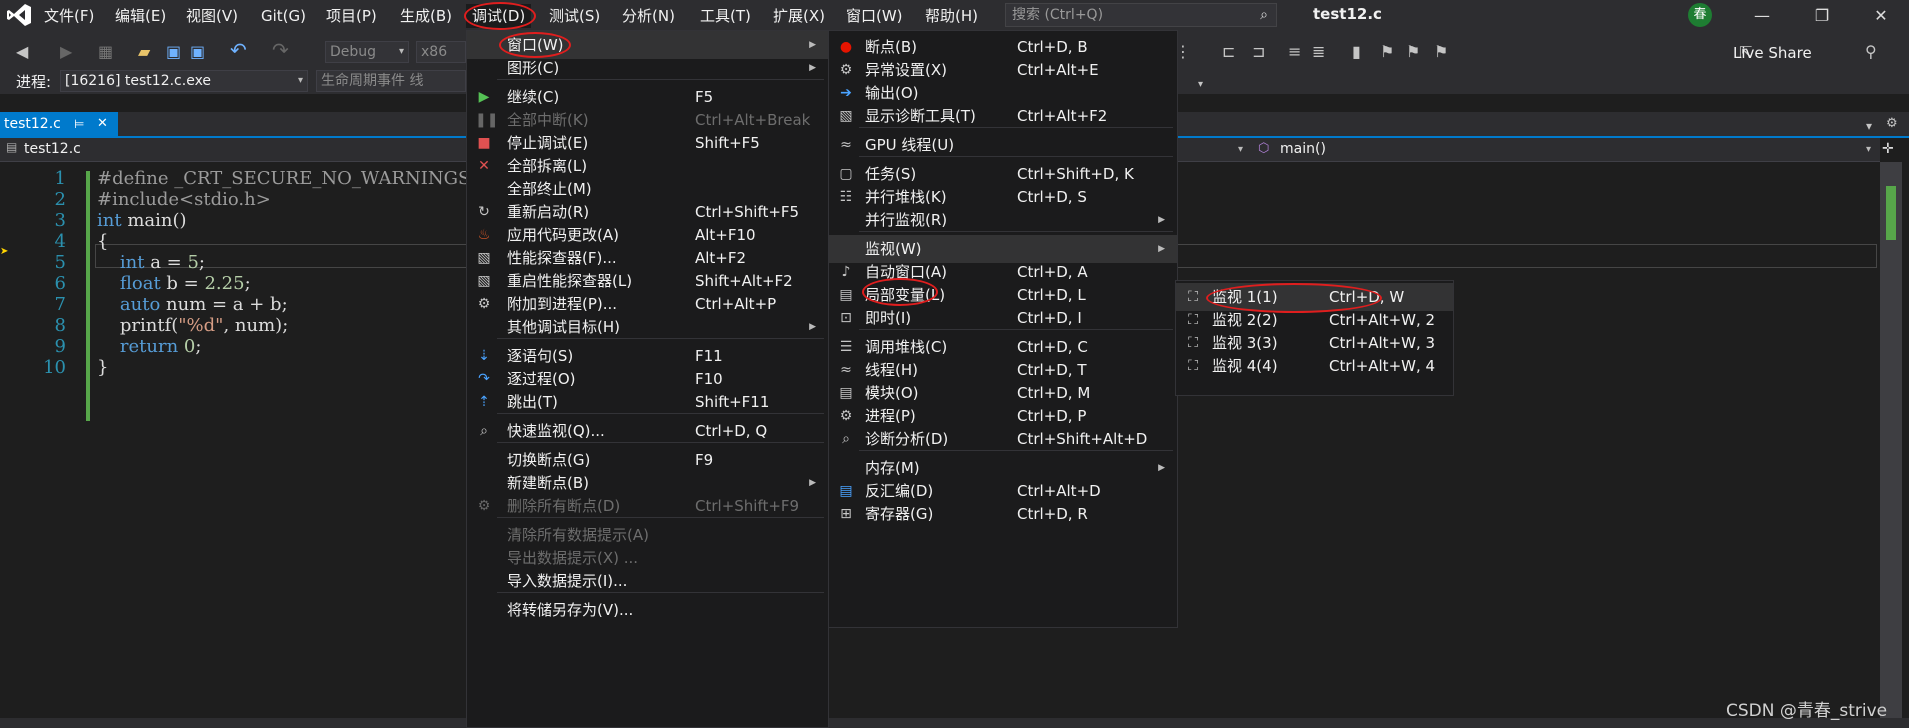 This screenshot has width=1909, height=728. Describe the element at coordinates (1314, 366) in the screenshot. I see `watch-menu-item-3: ⛶ 监视 4(4) Ctrl+Alt+W, 4` at that location.